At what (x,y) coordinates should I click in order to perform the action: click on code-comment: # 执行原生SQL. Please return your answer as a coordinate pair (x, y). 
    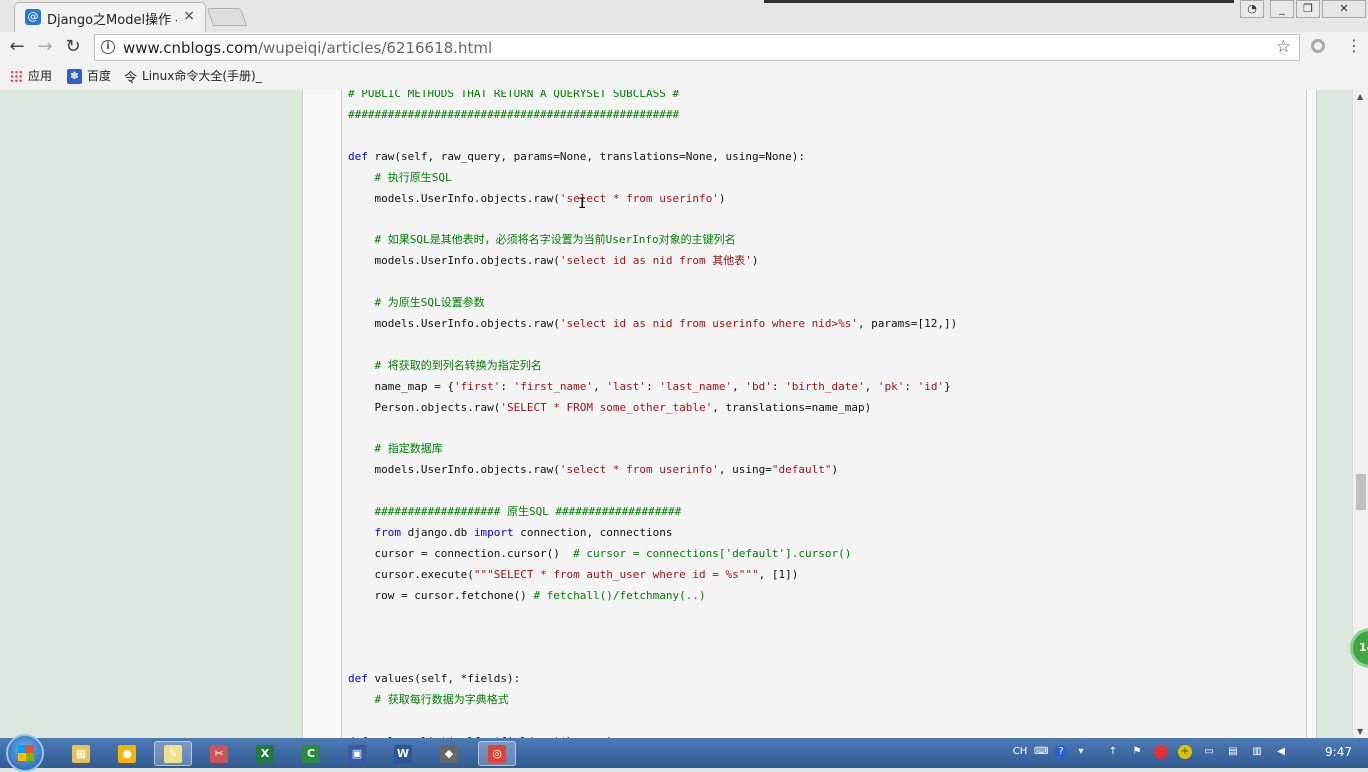
    Looking at the image, I should click on (400, 177).